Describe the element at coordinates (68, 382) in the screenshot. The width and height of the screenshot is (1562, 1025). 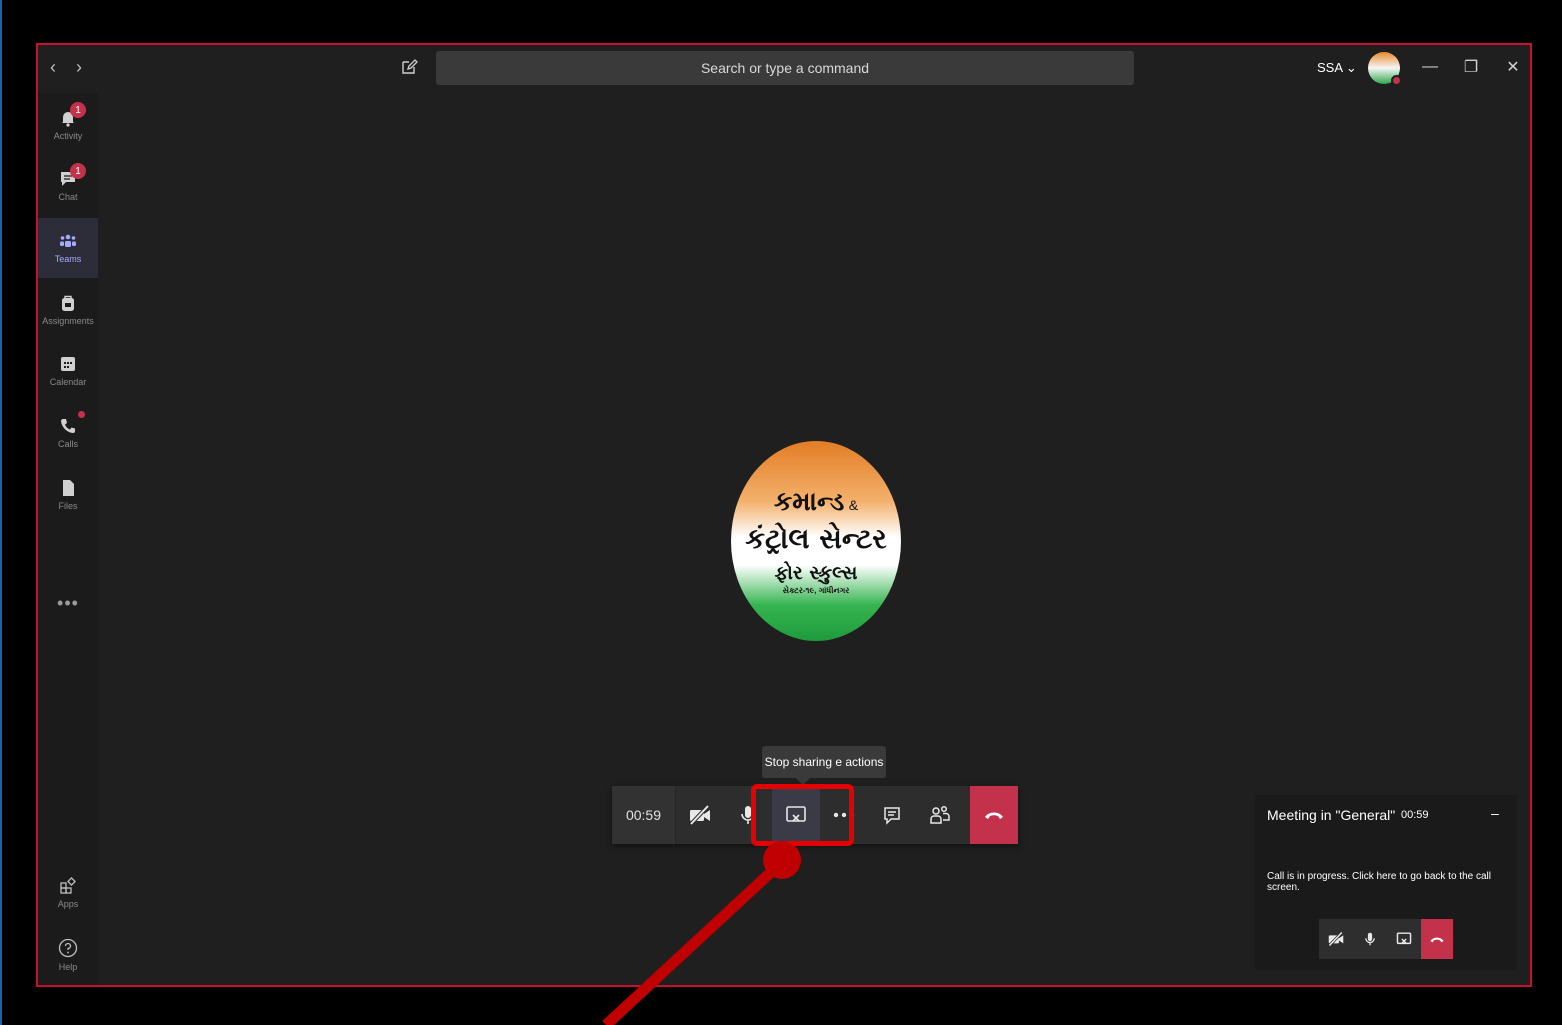
I see `rail-label: Calendar` at that location.